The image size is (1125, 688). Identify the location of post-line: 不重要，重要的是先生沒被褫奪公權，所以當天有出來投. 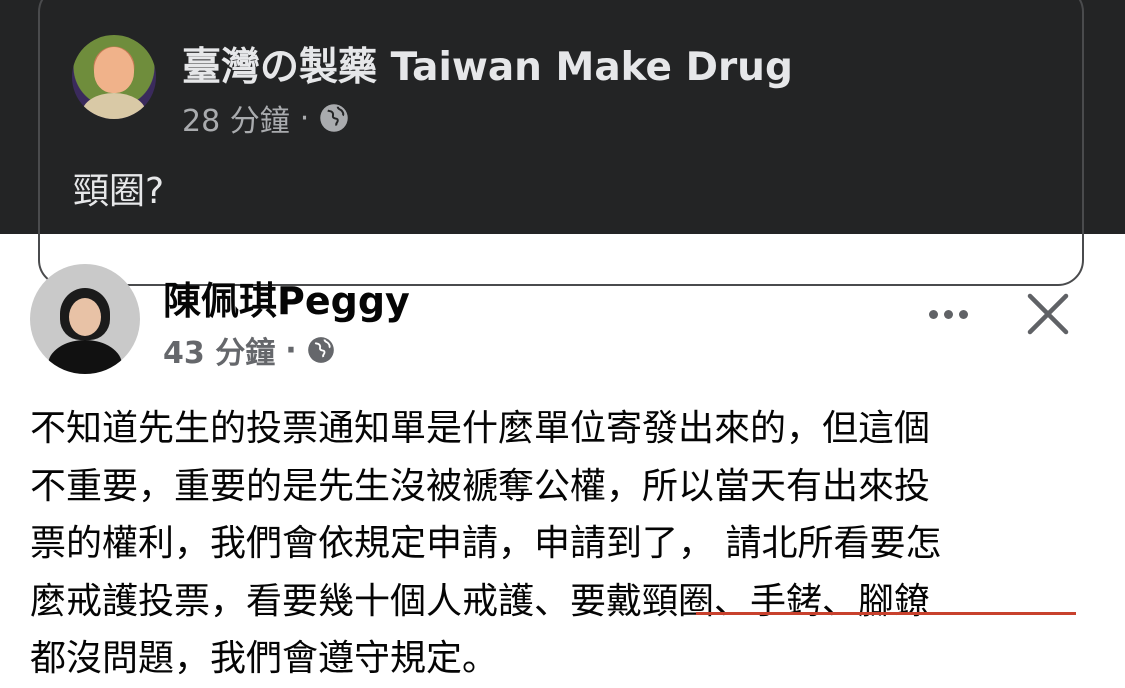
(480, 486).